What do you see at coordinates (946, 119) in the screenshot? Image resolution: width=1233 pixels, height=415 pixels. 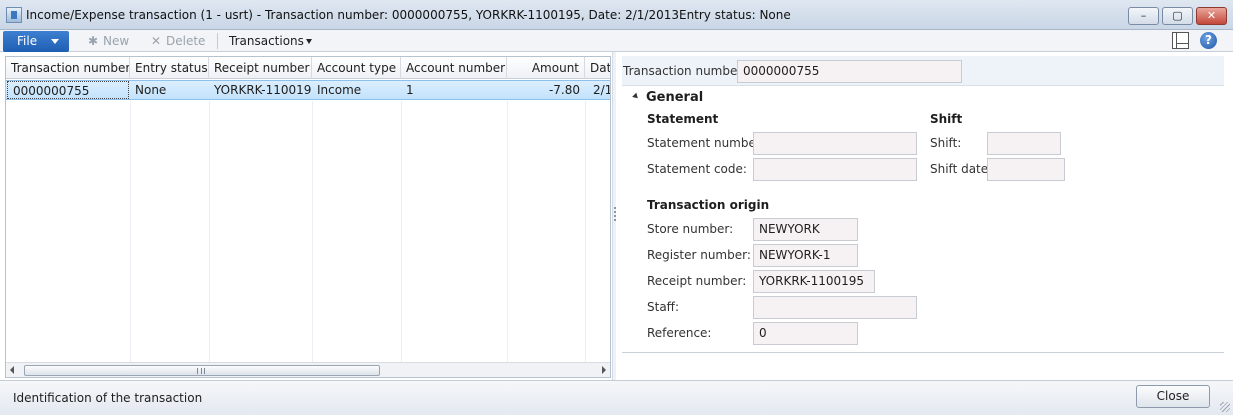 I see `shift-group-title: Shift` at bounding box center [946, 119].